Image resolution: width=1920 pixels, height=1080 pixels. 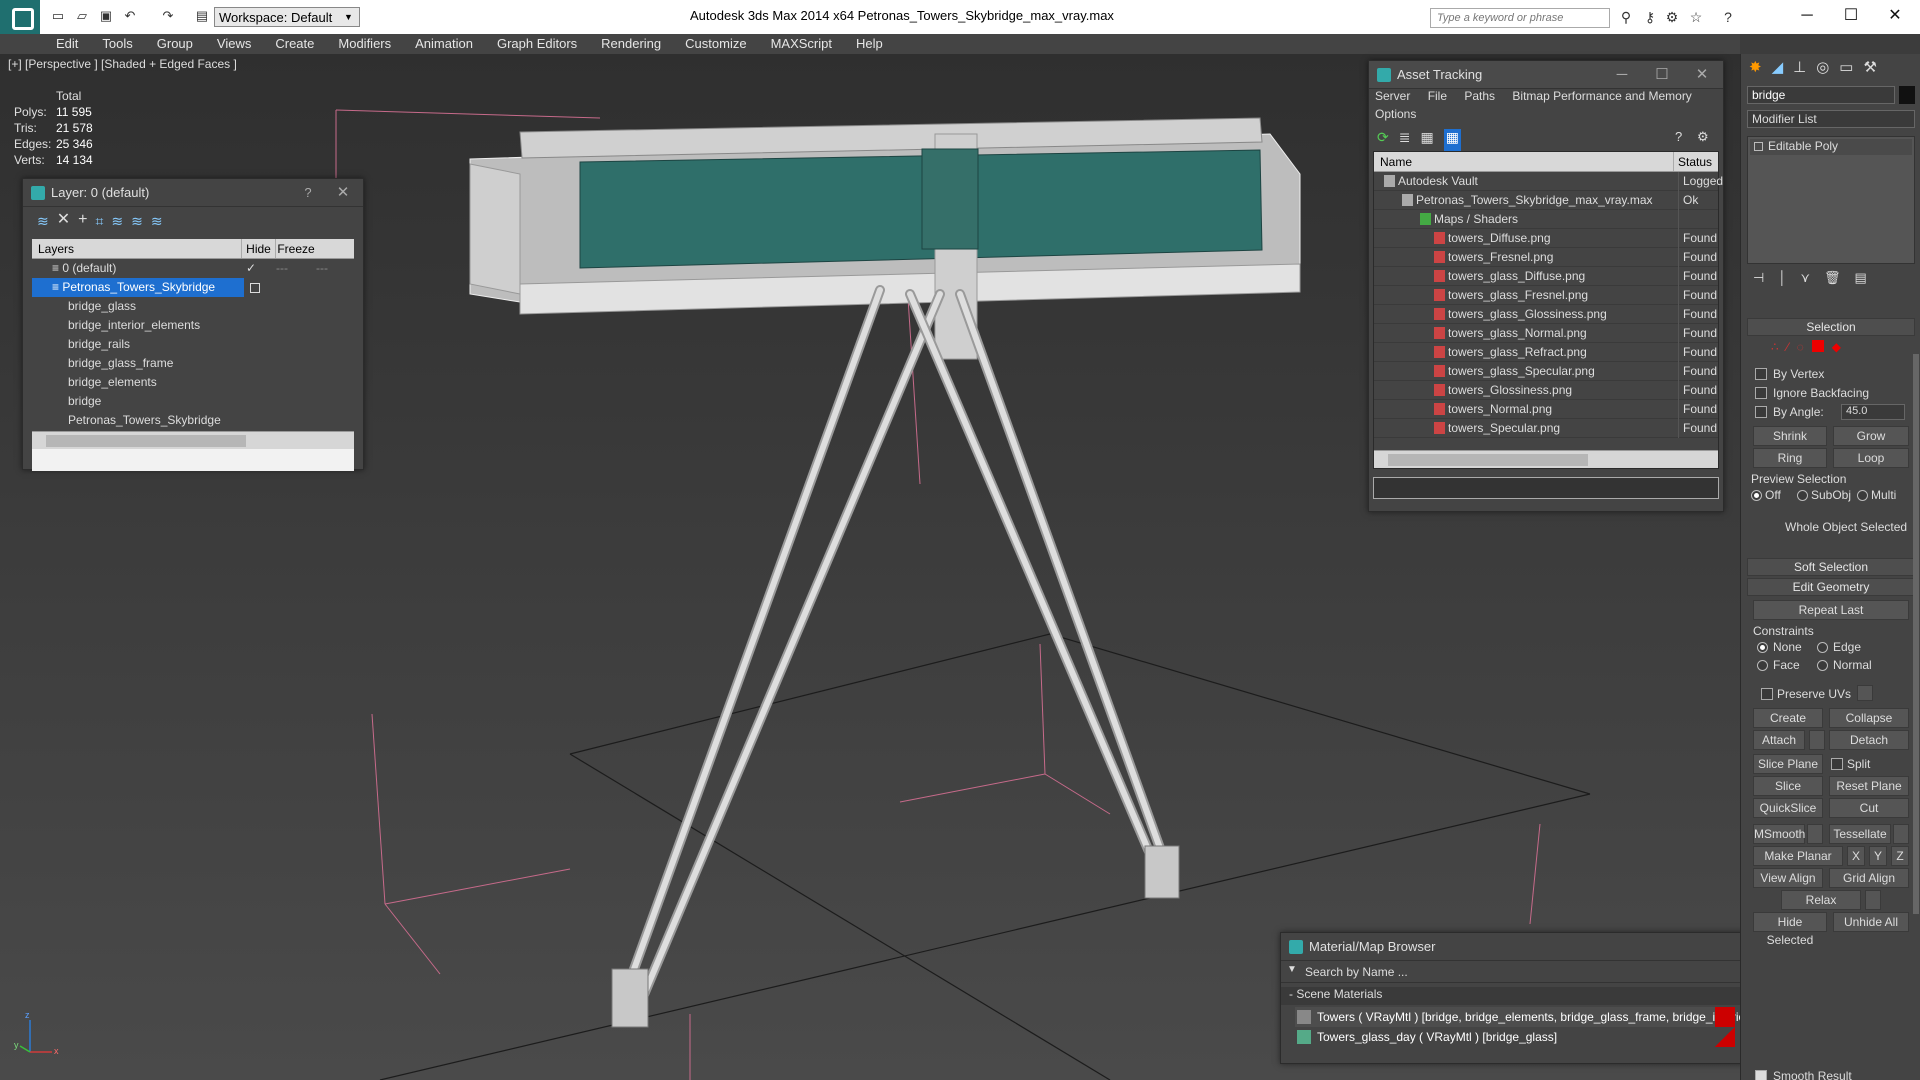 What do you see at coordinates (1762, 647) in the screenshot?
I see `constraint-none-radio` at bounding box center [1762, 647].